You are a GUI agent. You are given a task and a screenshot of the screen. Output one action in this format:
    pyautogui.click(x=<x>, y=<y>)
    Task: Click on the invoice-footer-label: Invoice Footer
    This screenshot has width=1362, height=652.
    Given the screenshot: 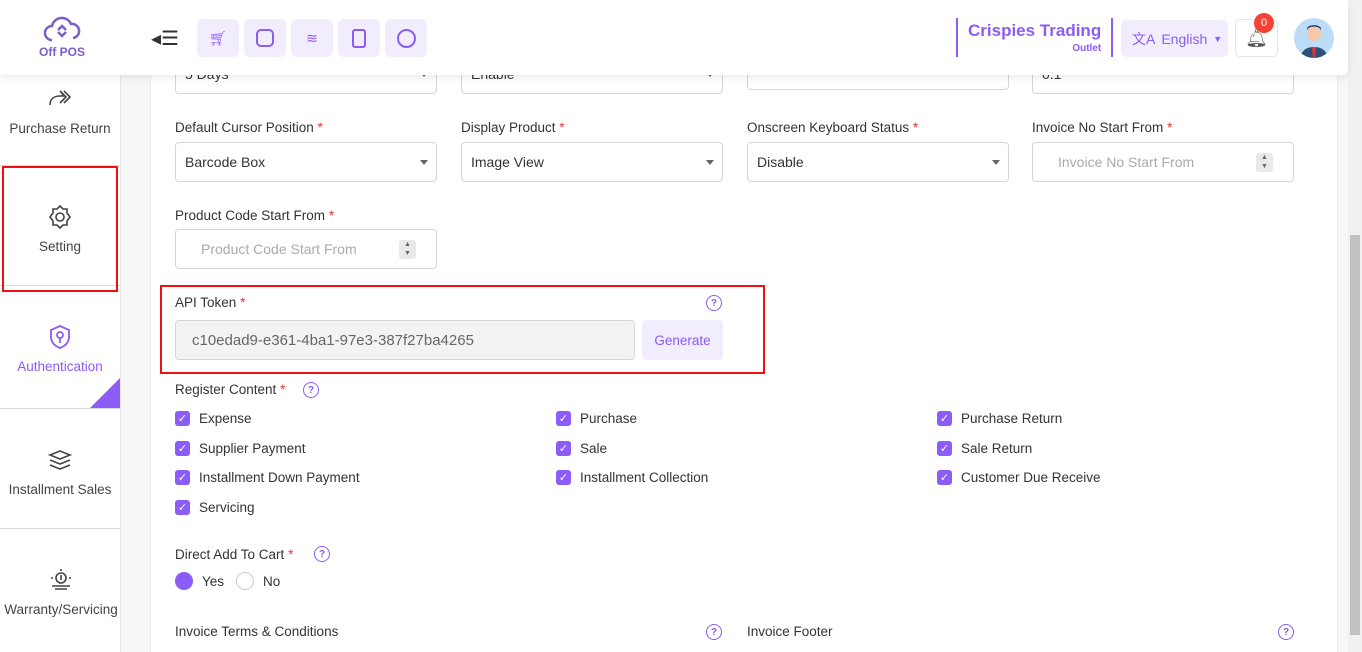 What is the action you would take?
    pyautogui.click(x=790, y=631)
    